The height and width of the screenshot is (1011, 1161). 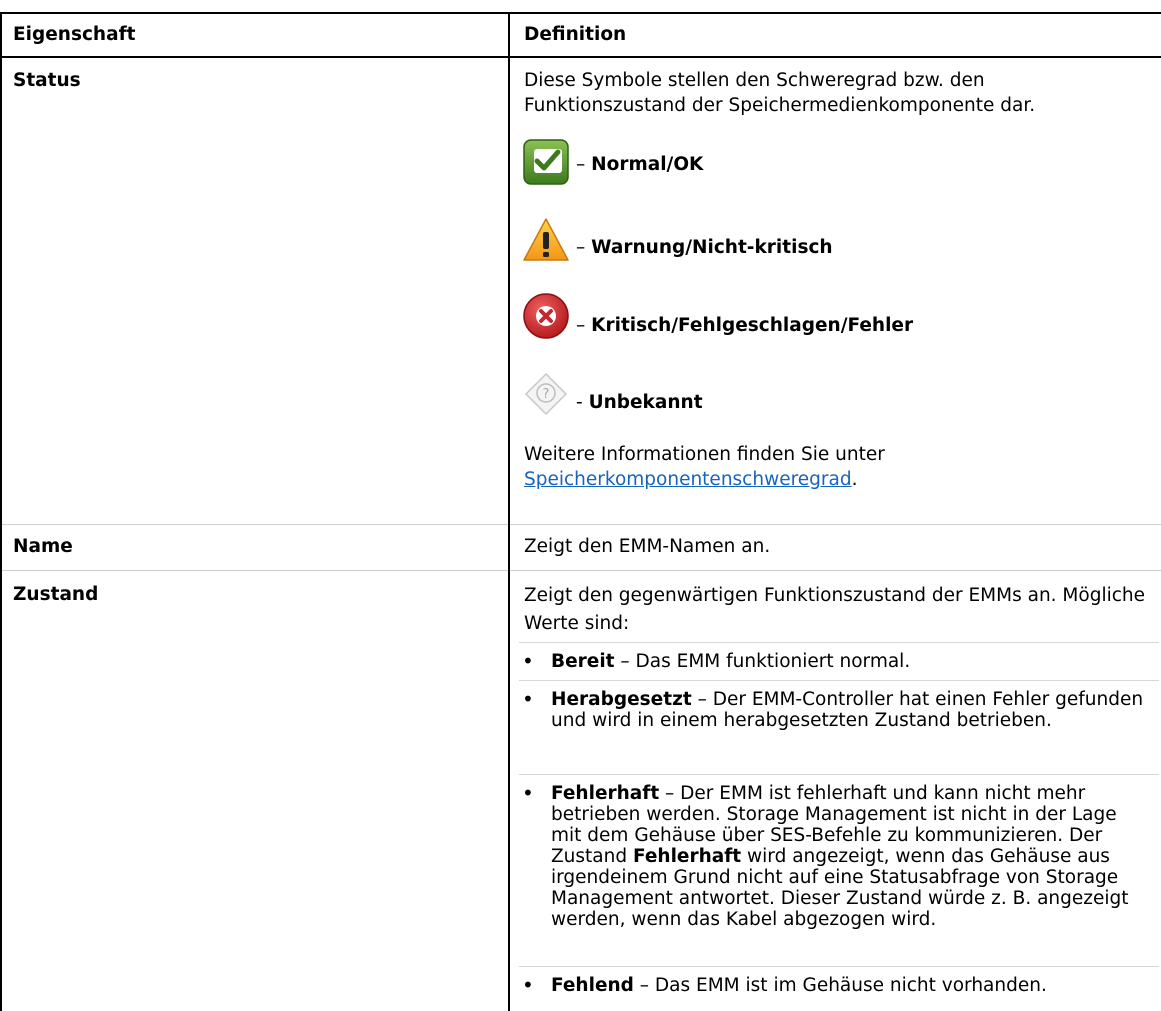 What do you see at coordinates (639, 402) in the screenshot?
I see `status-unknown-label: - Unbekannt` at bounding box center [639, 402].